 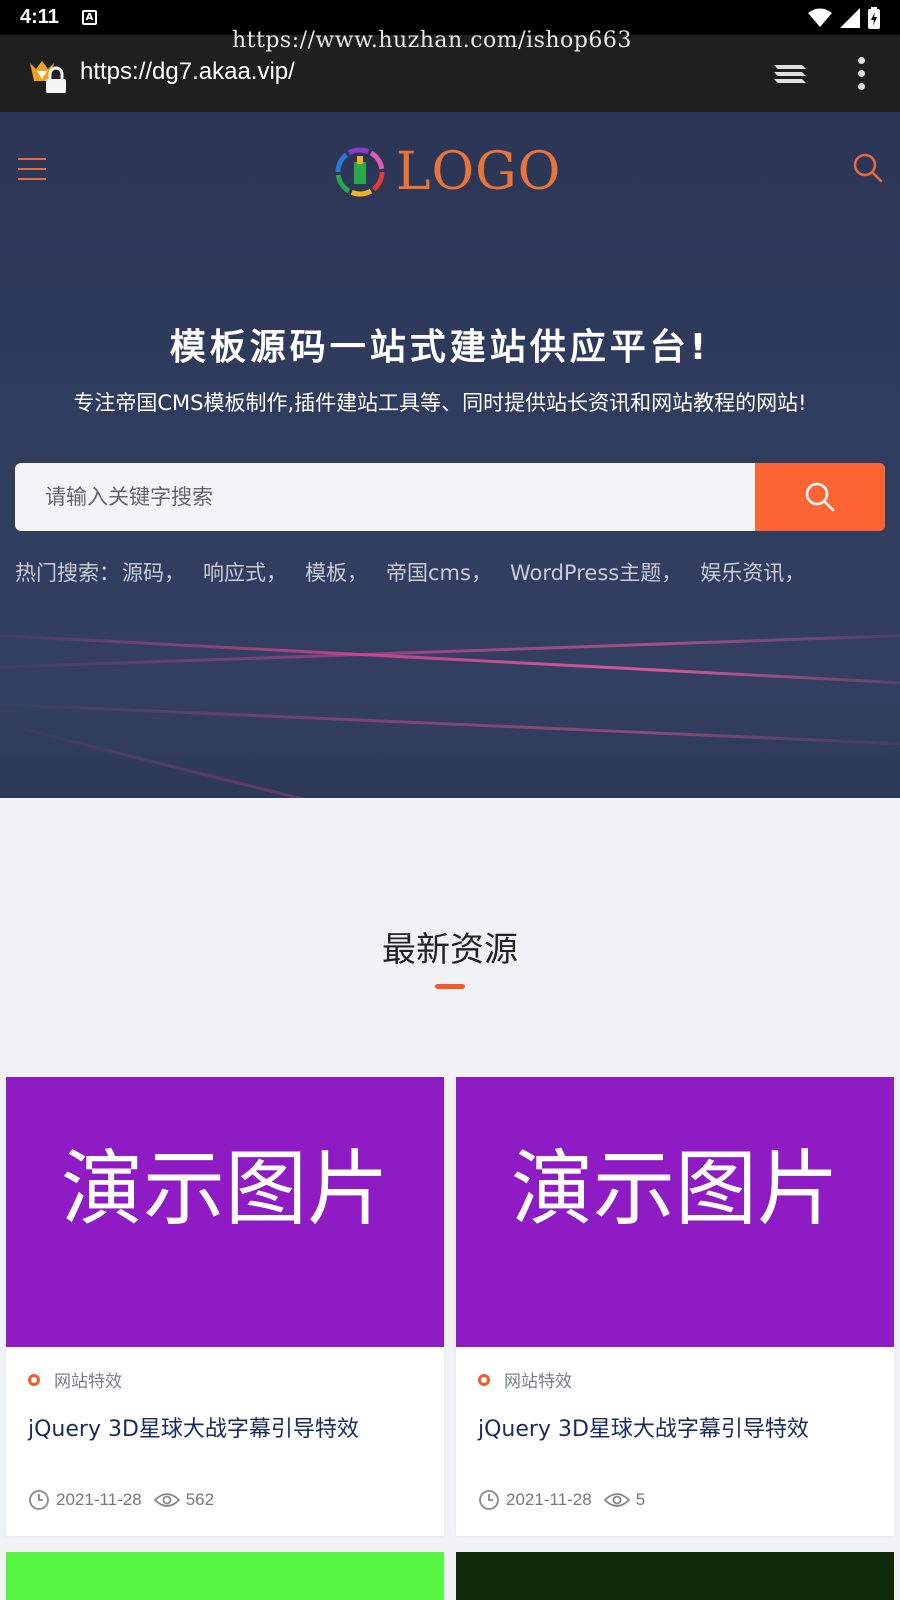 I want to click on menu-icon, so click(x=32, y=169).